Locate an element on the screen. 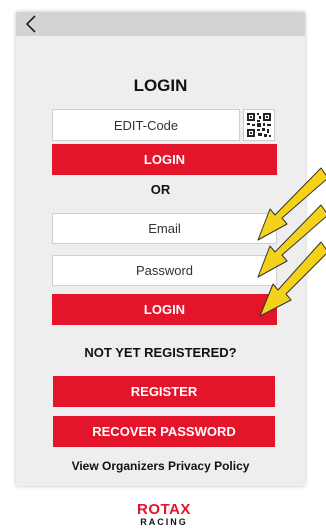  register-button: REGISTER is located at coordinates (164, 391).